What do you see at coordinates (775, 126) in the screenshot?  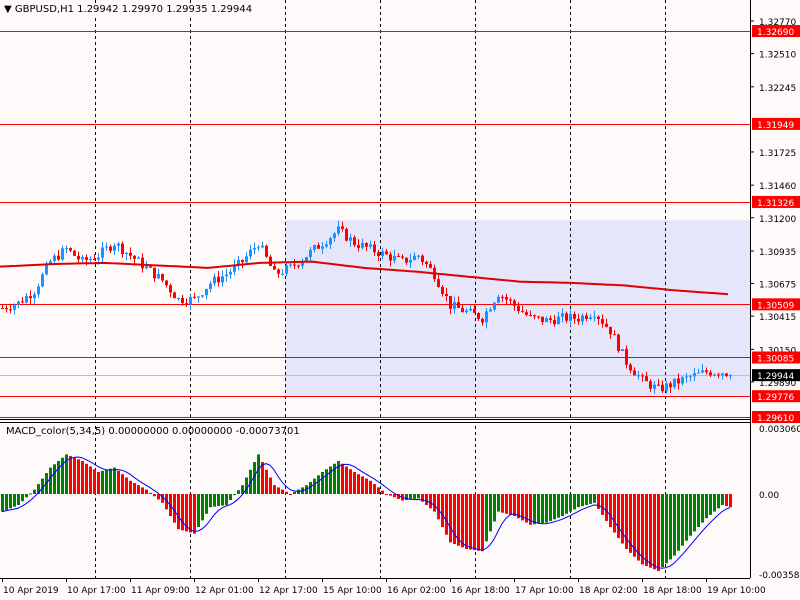 I see `level-price-tag: 1.31949` at bounding box center [775, 126].